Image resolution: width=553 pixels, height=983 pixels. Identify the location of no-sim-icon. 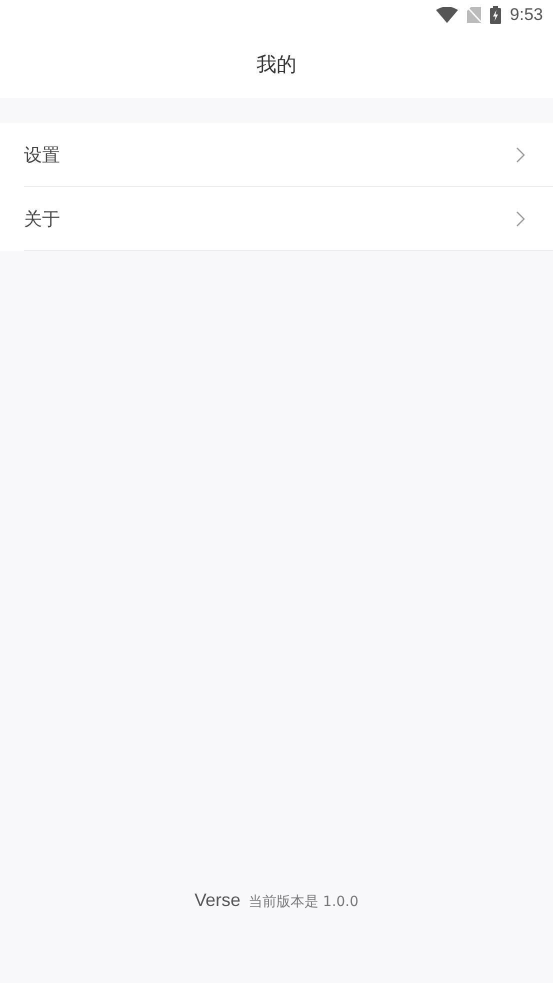
(473, 15).